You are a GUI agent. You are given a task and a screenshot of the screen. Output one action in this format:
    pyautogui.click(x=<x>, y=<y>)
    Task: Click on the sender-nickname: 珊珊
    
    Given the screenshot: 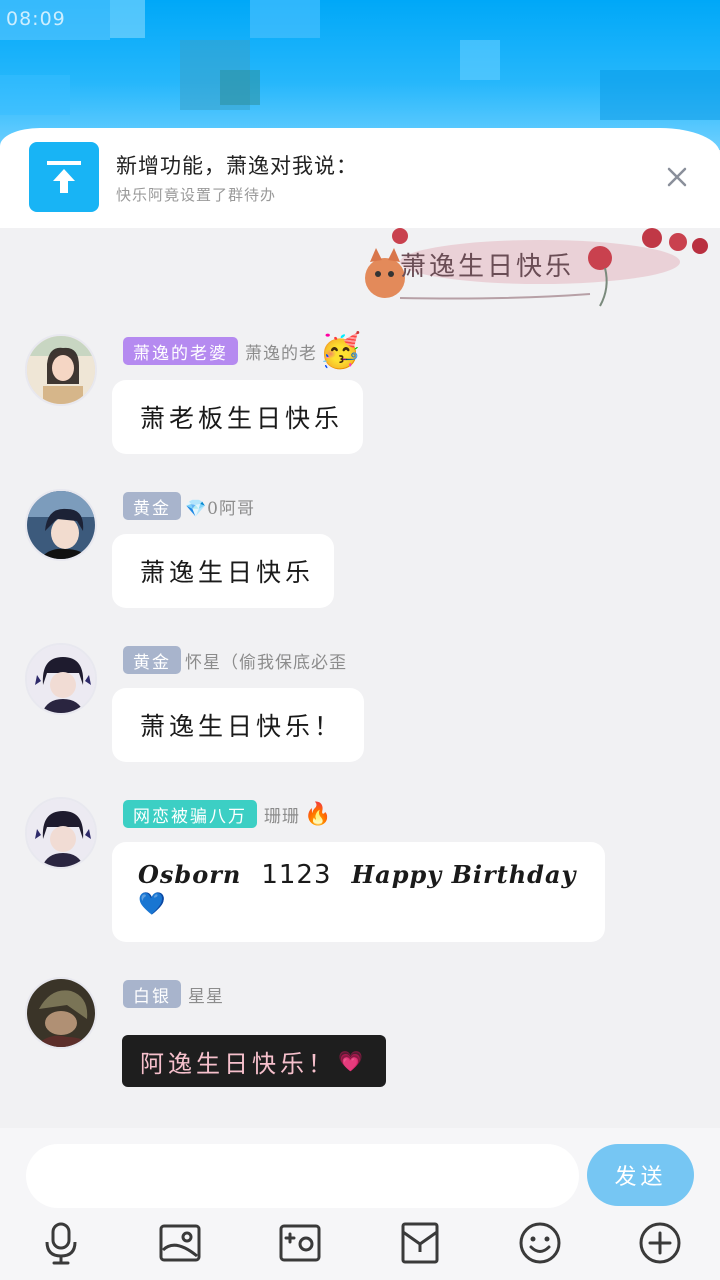 What is the action you would take?
    pyautogui.click(x=282, y=814)
    